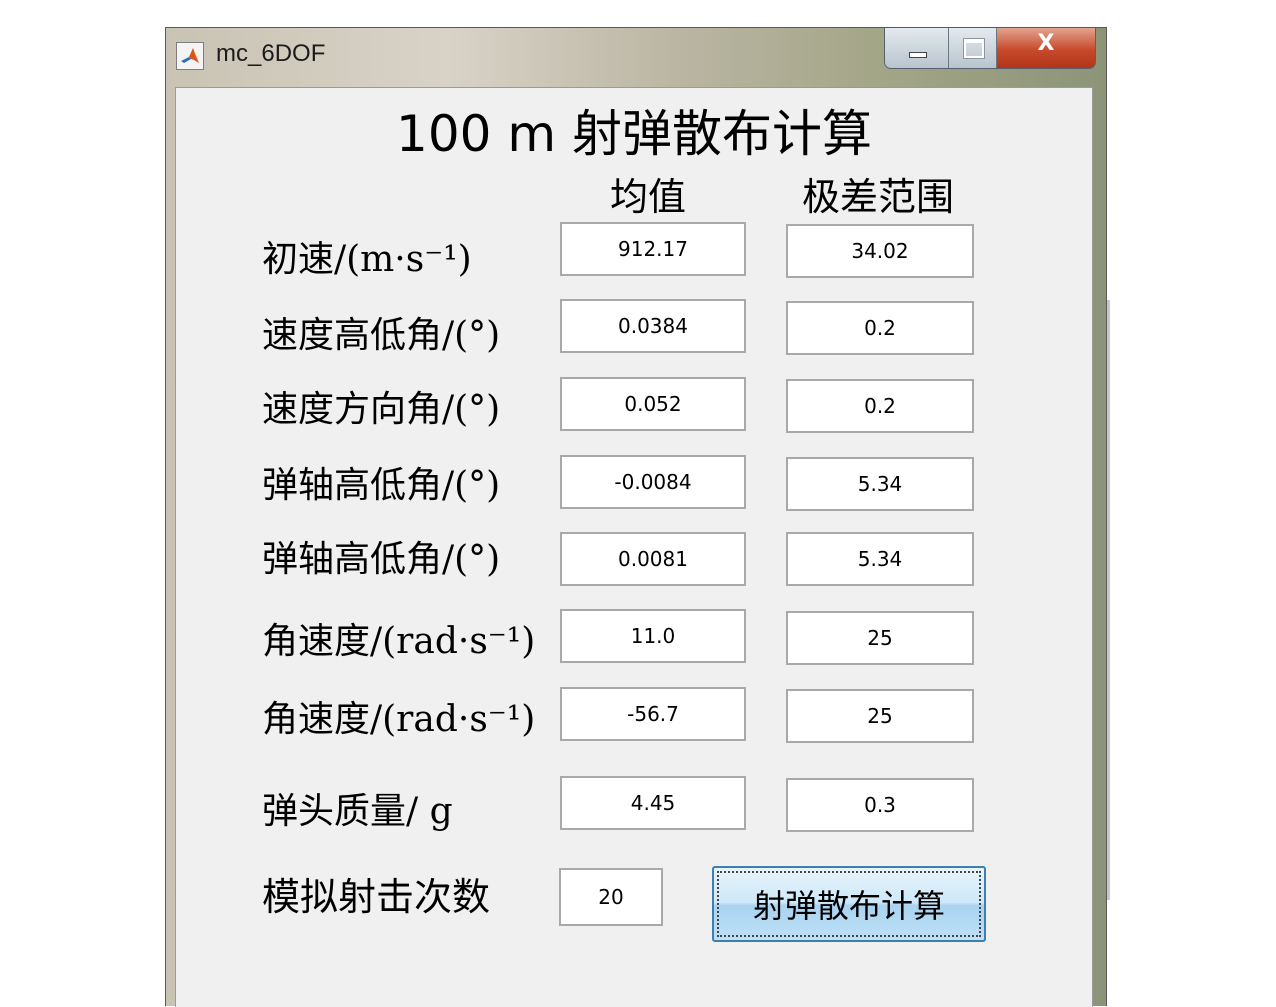 This screenshot has height=1007, width=1276. What do you see at coordinates (648, 197) in the screenshot?
I see `column-header-mean: 均值` at bounding box center [648, 197].